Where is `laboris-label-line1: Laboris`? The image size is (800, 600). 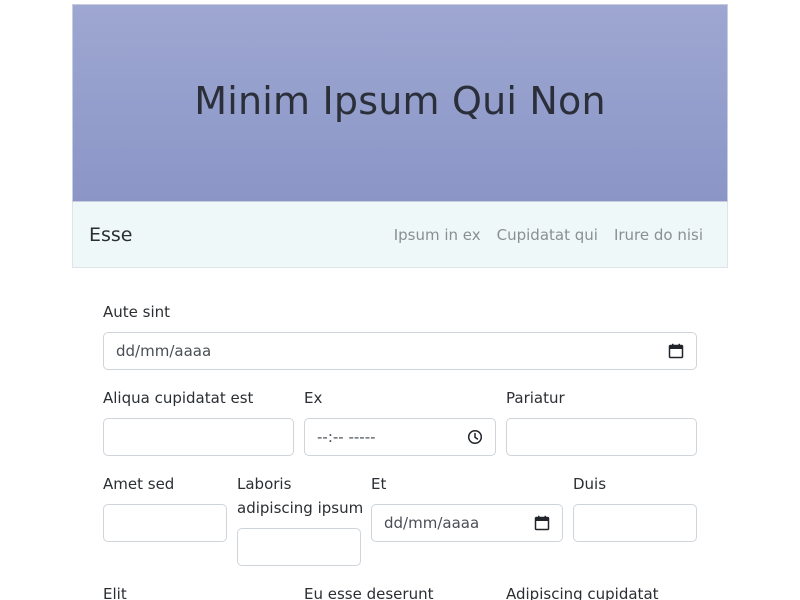
laboris-label-line1: Laboris is located at coordinates (264, 484).